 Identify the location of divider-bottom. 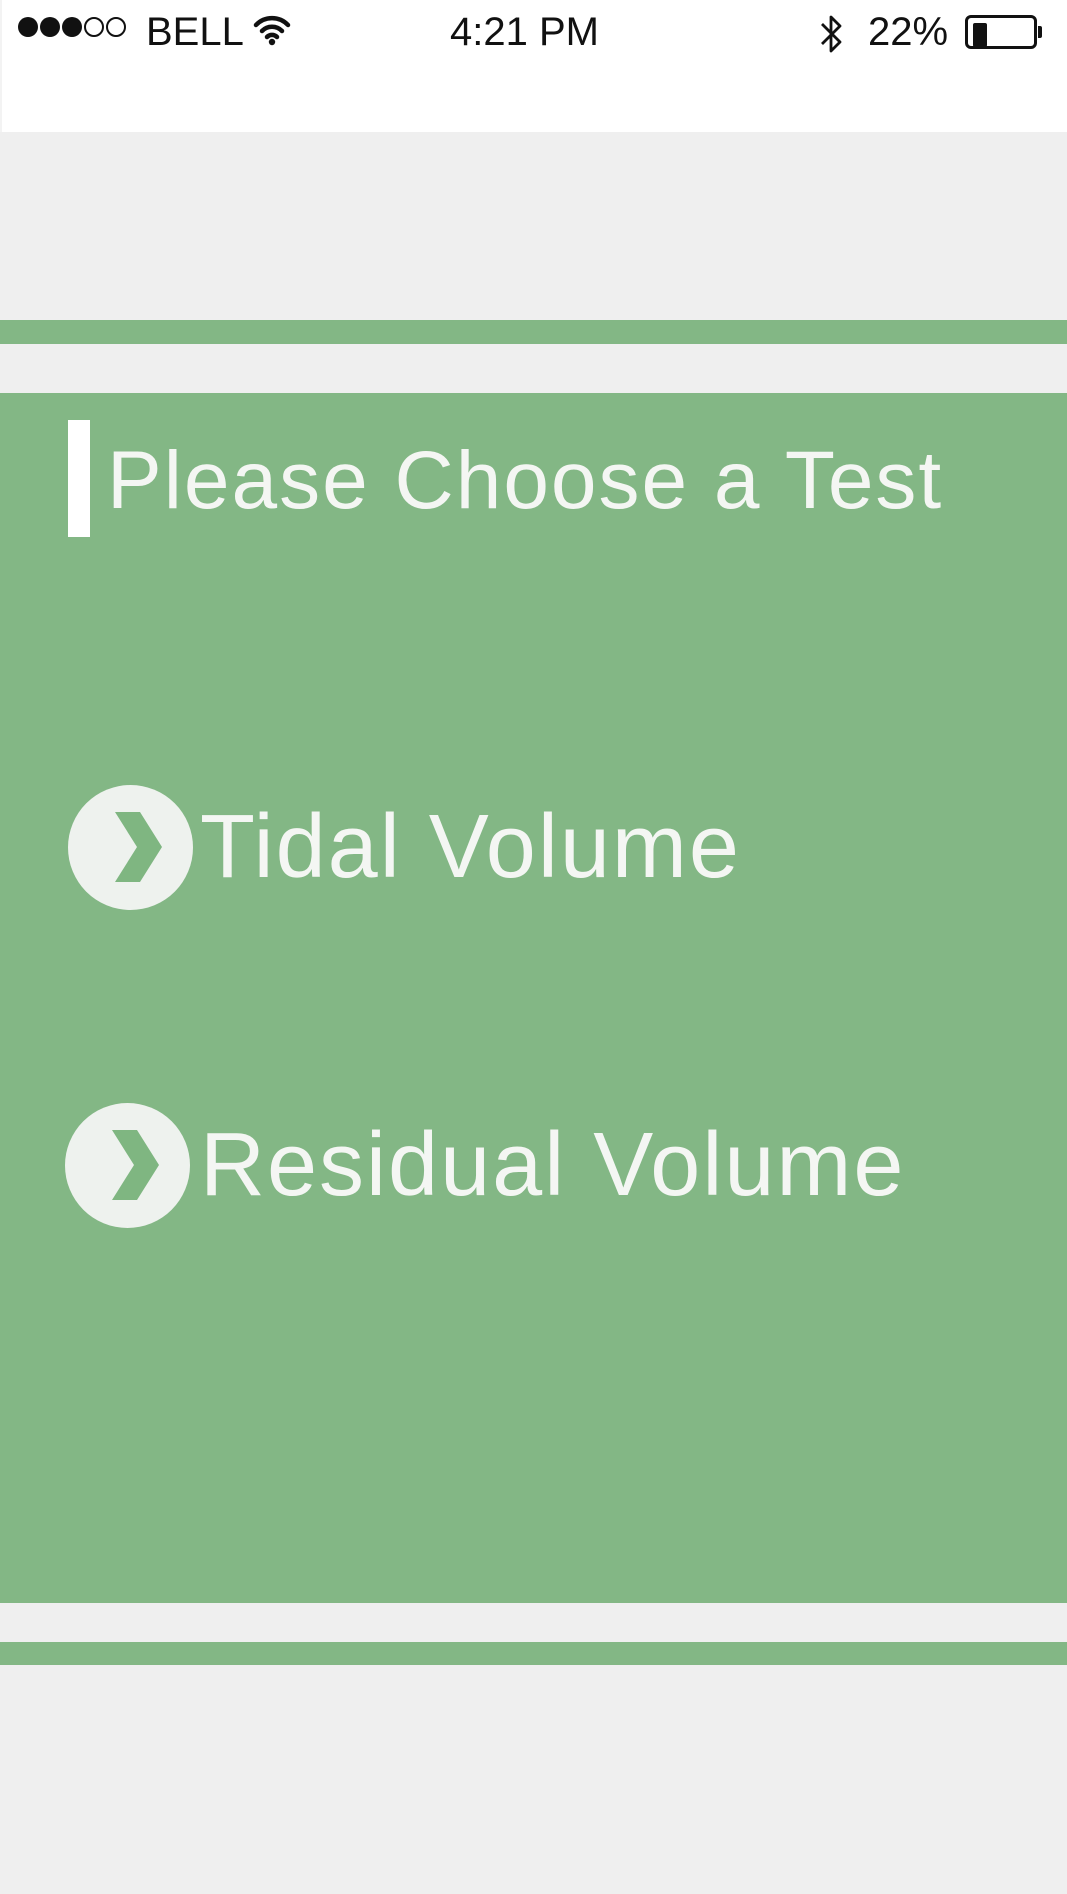
(533, 1653).